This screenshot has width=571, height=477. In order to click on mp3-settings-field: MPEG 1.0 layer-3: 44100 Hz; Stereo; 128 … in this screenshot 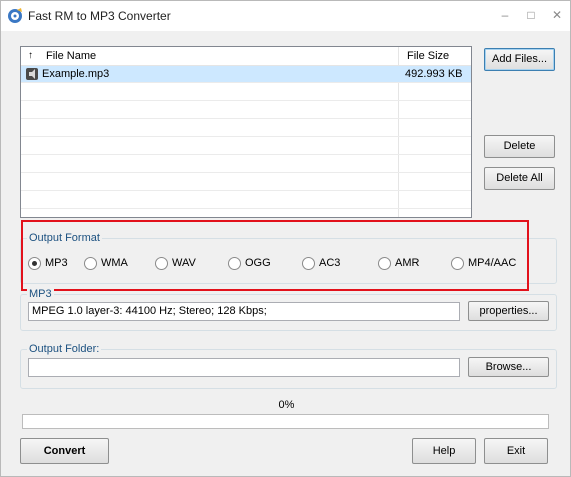, I will do `click(244, 311)`.